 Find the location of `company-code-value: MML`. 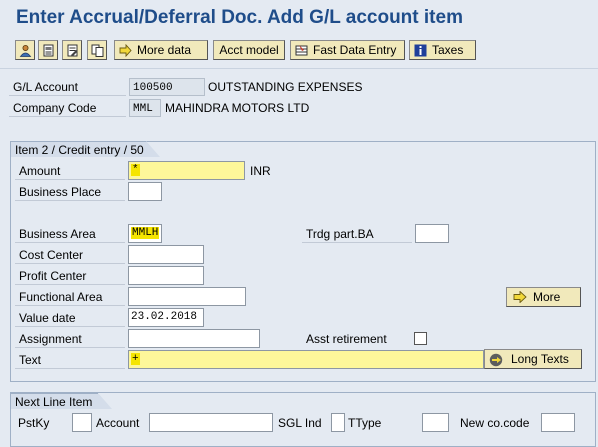

company-code-value: MML is located at coordinates (145, 108).